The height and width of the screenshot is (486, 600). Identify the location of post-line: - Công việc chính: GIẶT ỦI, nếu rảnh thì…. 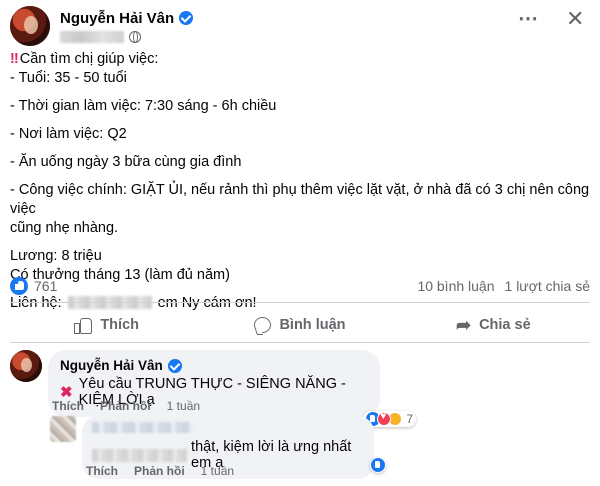
(302, 199).